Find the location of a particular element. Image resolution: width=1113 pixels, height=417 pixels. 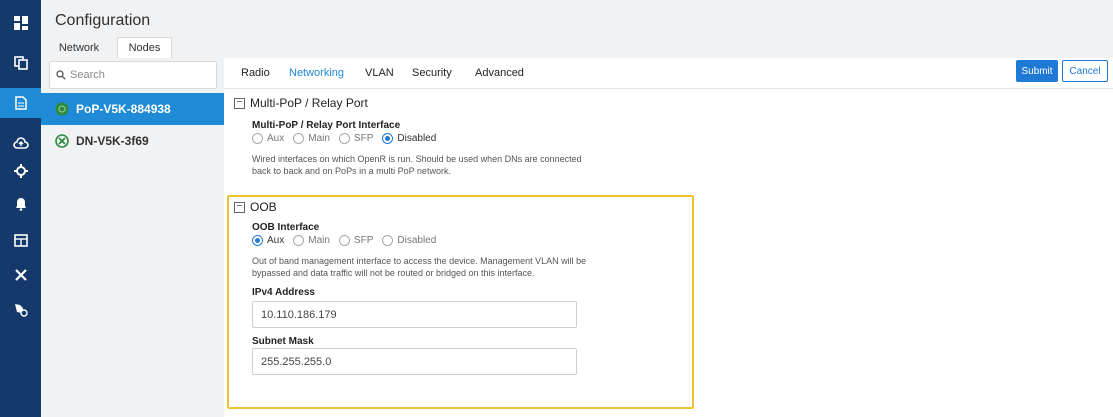

node-item-dn: DN-V5K-3f69 is located at coordinates (132, 141).